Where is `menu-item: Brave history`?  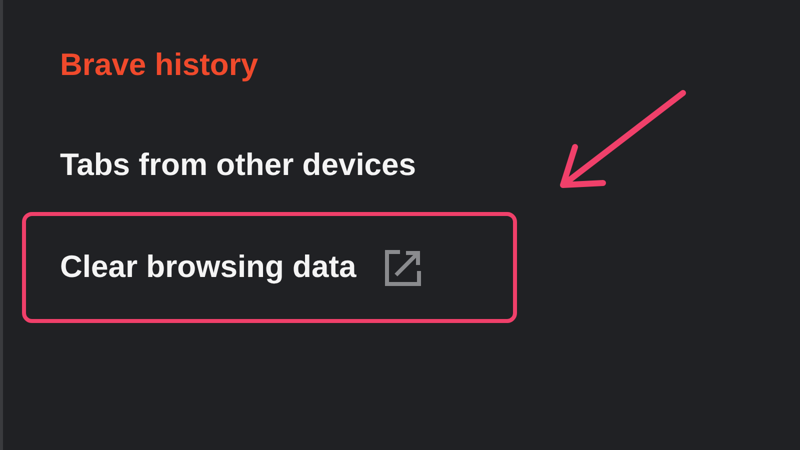 menu-item: Brave history is located at coordinates (269, 65).